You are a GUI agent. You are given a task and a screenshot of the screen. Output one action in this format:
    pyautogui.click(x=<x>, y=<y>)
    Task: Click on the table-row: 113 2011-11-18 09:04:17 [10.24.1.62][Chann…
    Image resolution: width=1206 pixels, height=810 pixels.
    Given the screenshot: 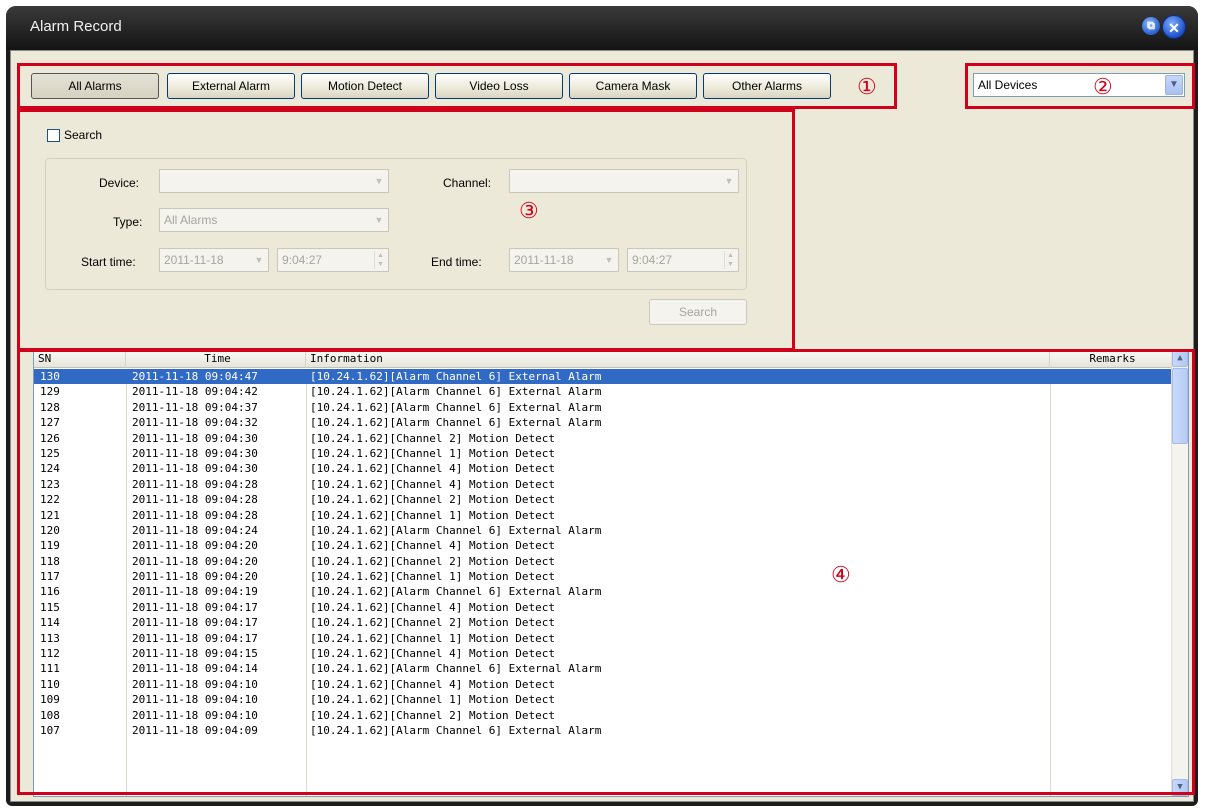 What is the action you would take?
    pyautogui.click(x=603, y=638)
    